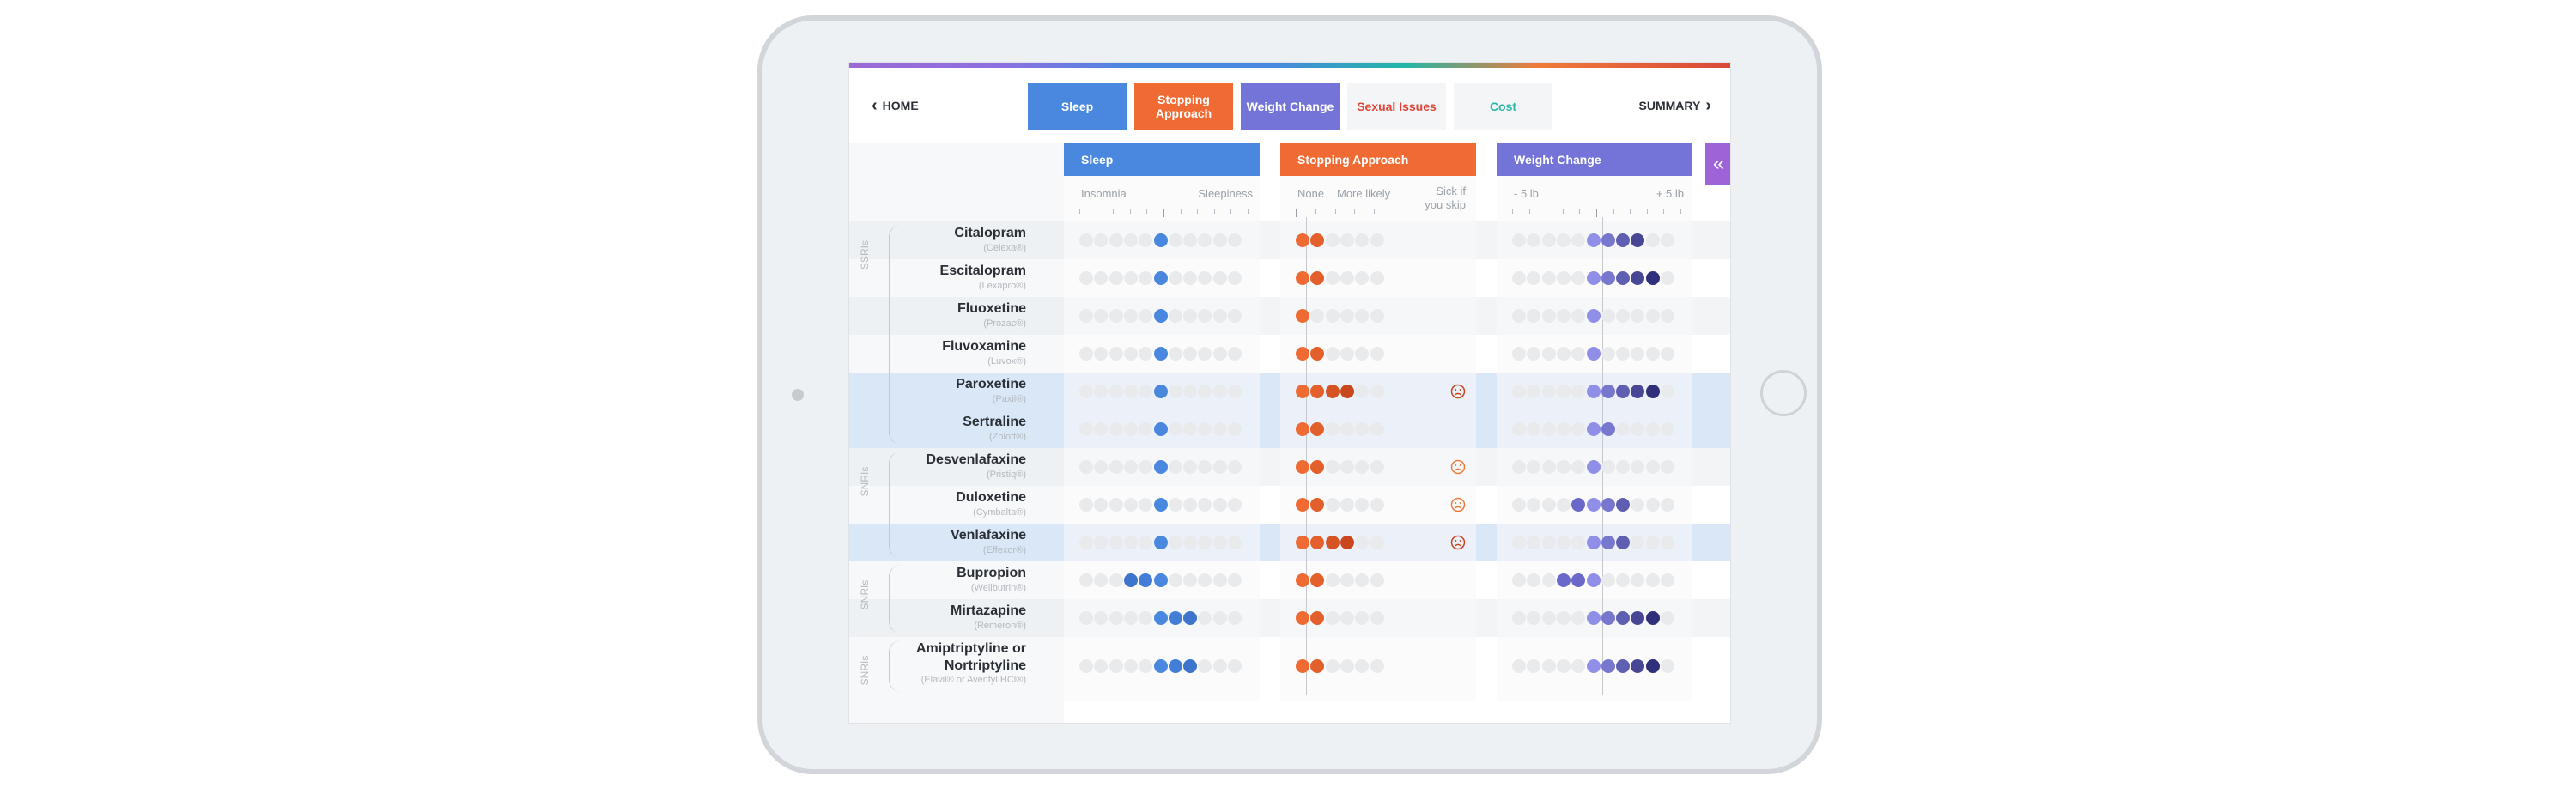 The height and width of the screenshot is (794, 2576). I want to click on stopping-scale-ruler, so click(1345, 213).